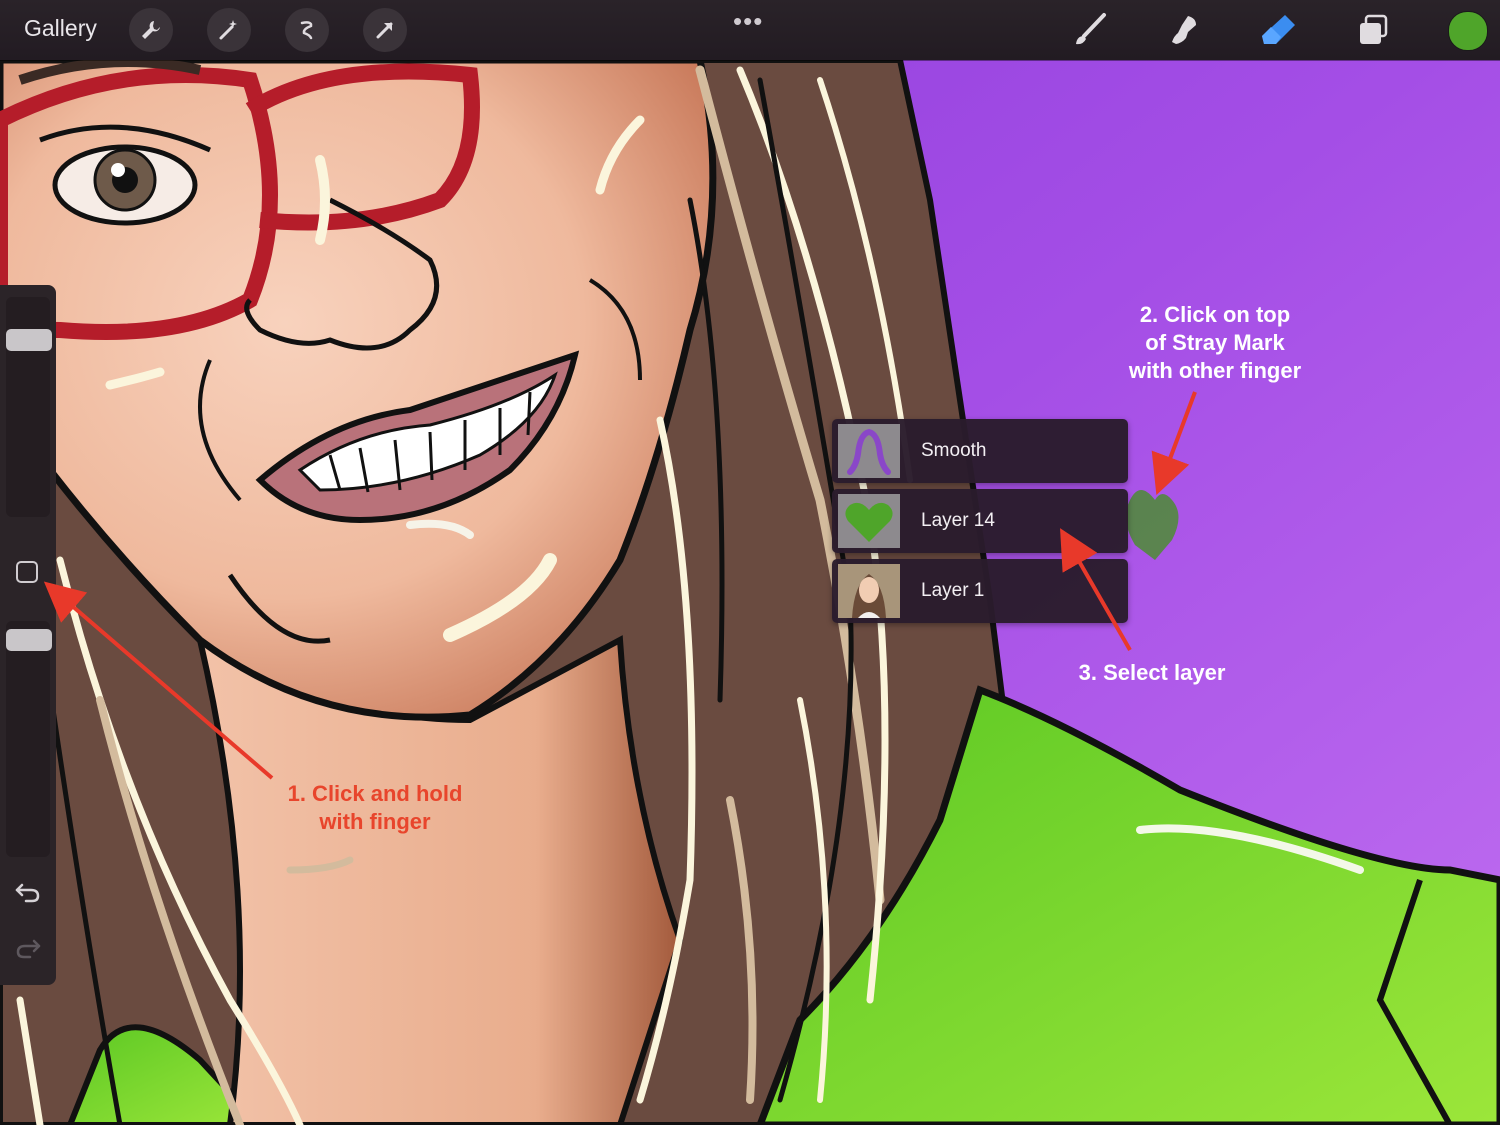 The image size is (1500, 1125). I want to click on annotation-step3: 3. Select layer, so click(1152, 673).